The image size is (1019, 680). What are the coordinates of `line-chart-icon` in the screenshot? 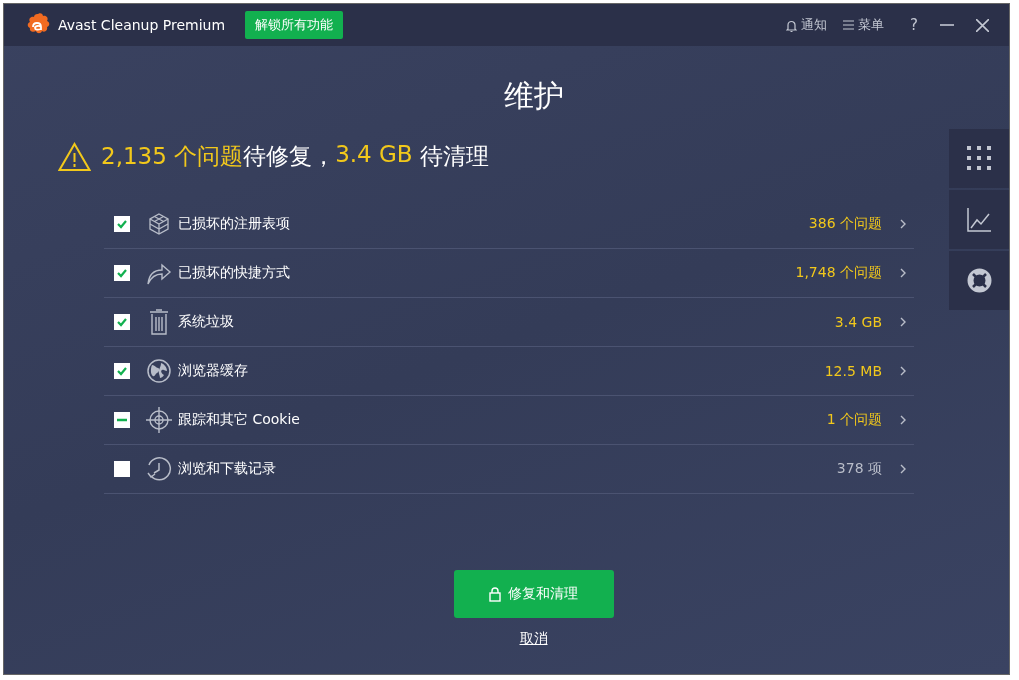 It's located at (979, 219).